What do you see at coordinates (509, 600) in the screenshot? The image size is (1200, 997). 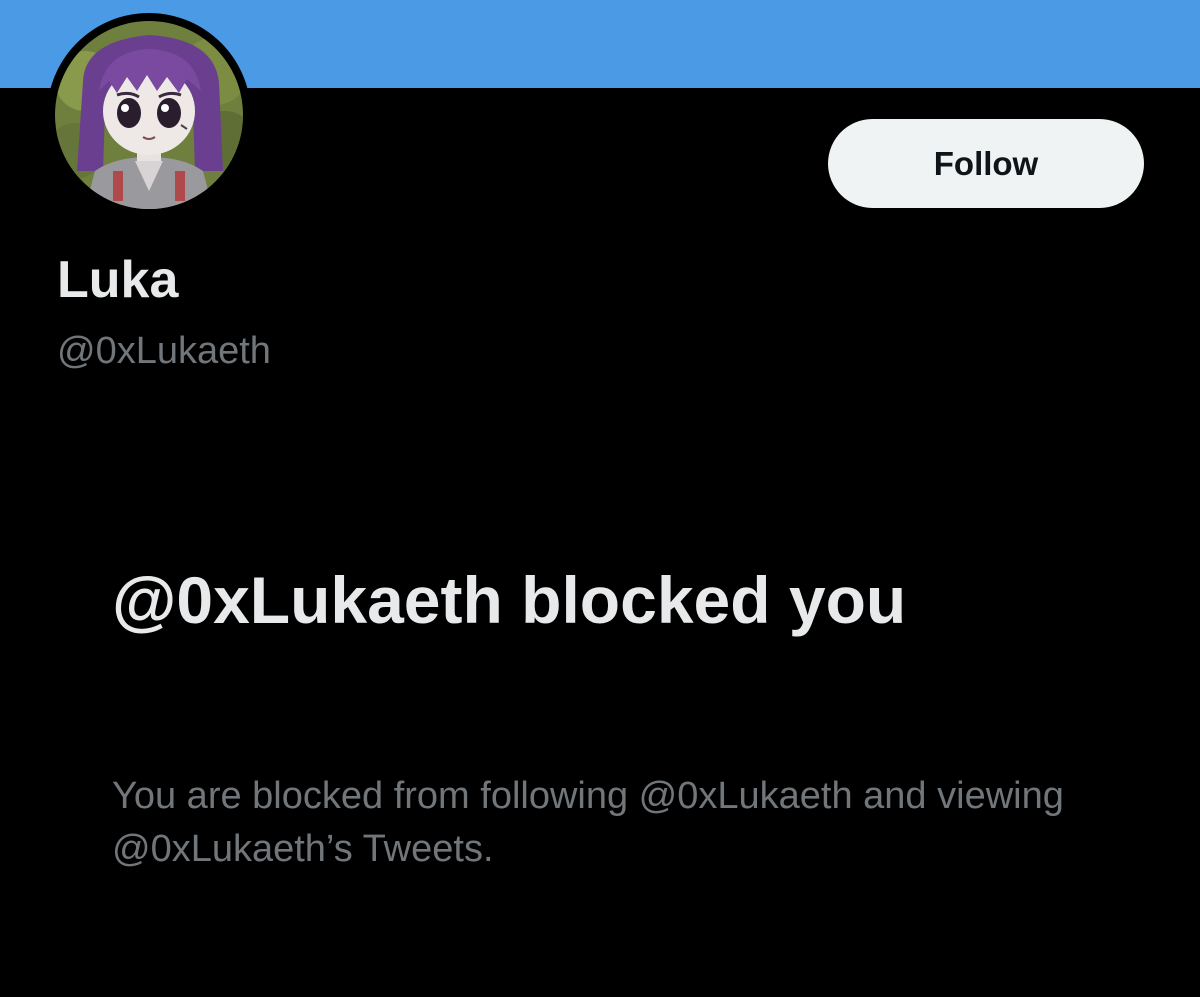 I see `blocked-title: @0xLukaeth blocked you` at bounding box center [509, 600].